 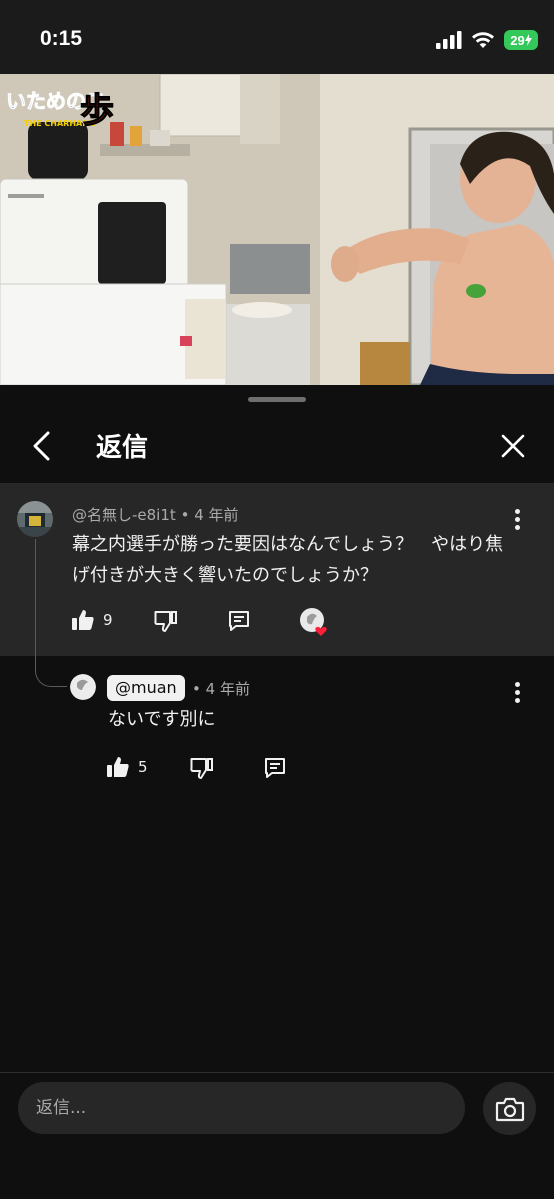 What do you see at coordinates (143, 767) in the screenshot?
I see `reply-like-count: 5` at bounding box center [143, 767].